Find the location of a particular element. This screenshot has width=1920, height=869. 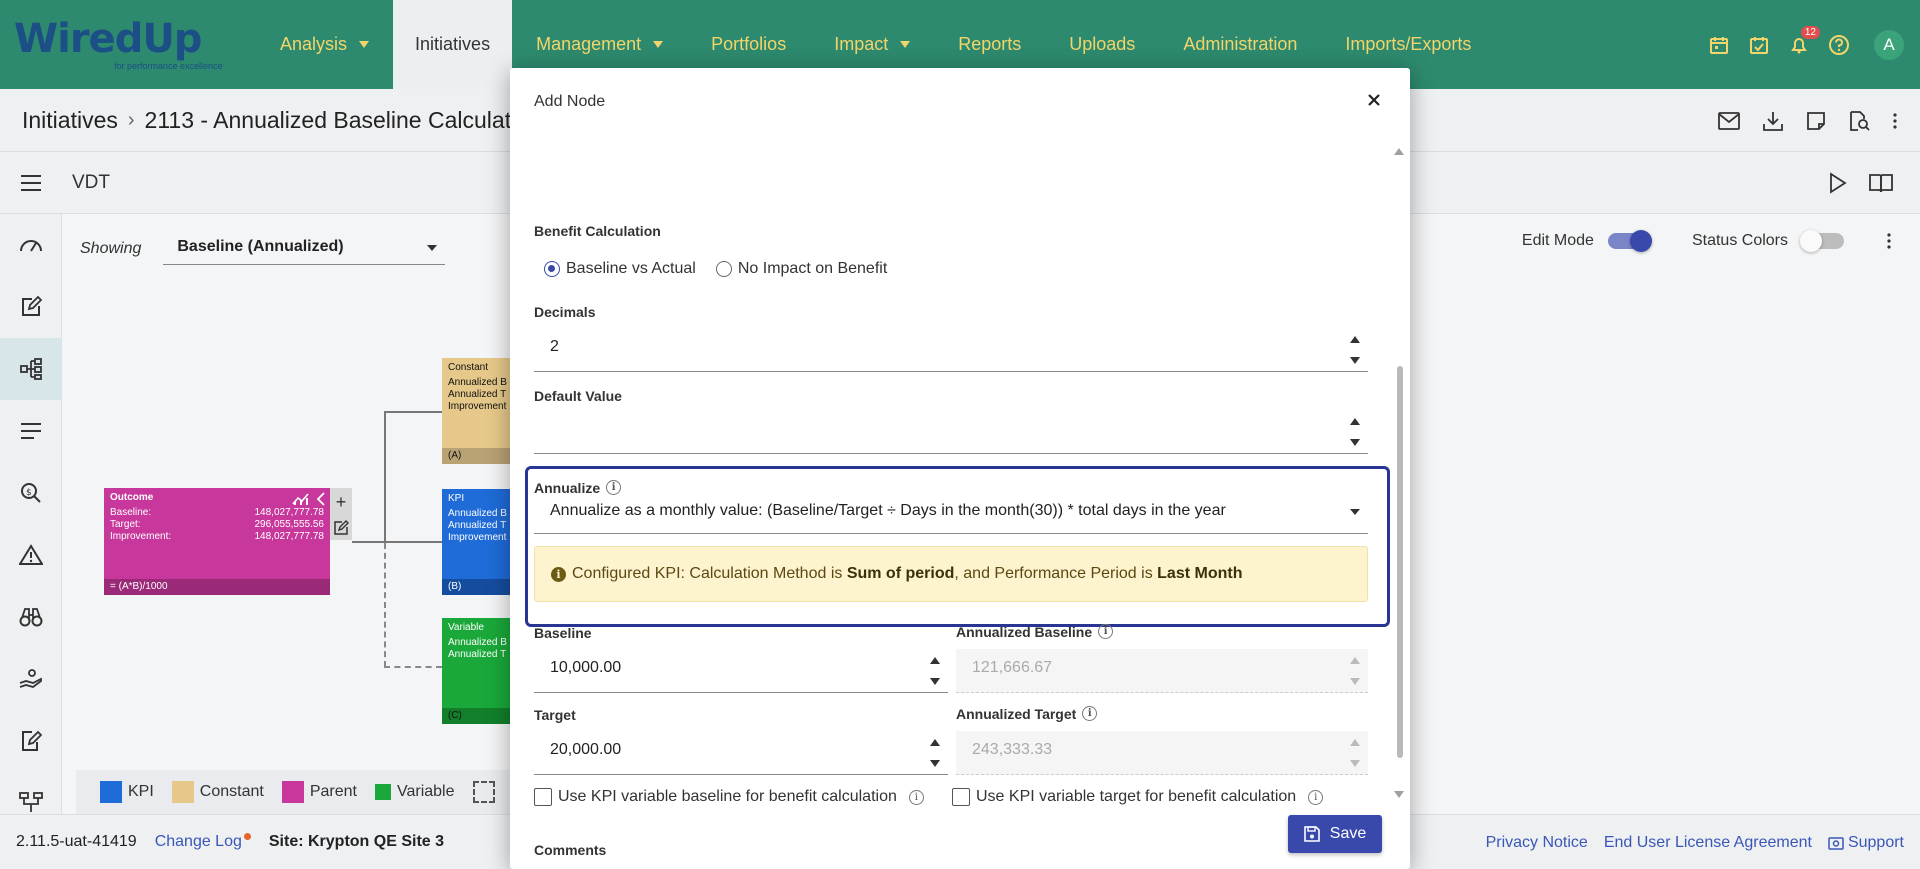

add-icon: + is located at coordinates (341, 502).